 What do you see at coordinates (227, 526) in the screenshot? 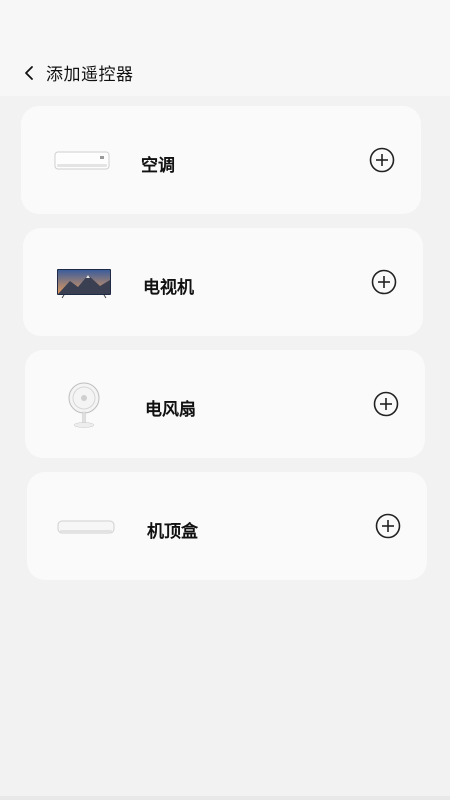
I see `device-card-set-top-box: 机顶盒` at bounding box center [227, 526].